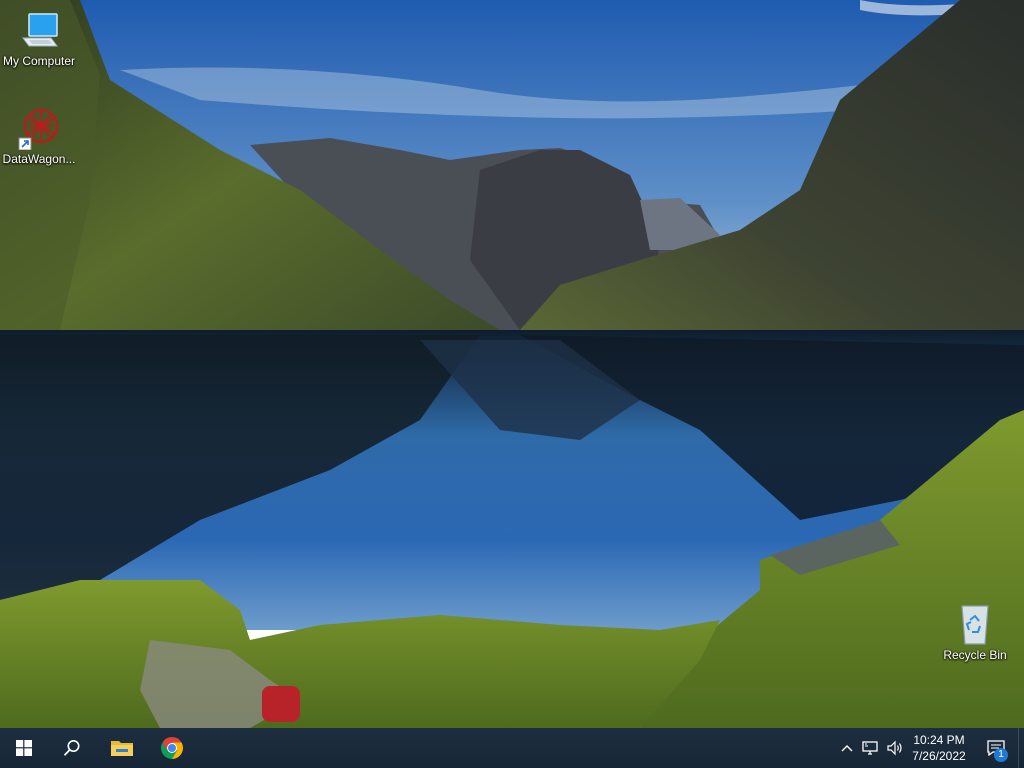 This screenshot has width=1024, height=768. What do you see at coordinates (939, 748) in the screenshot?
I see `clock: 10:24 PM 7/26/2022` at bounding box center [939, 748].